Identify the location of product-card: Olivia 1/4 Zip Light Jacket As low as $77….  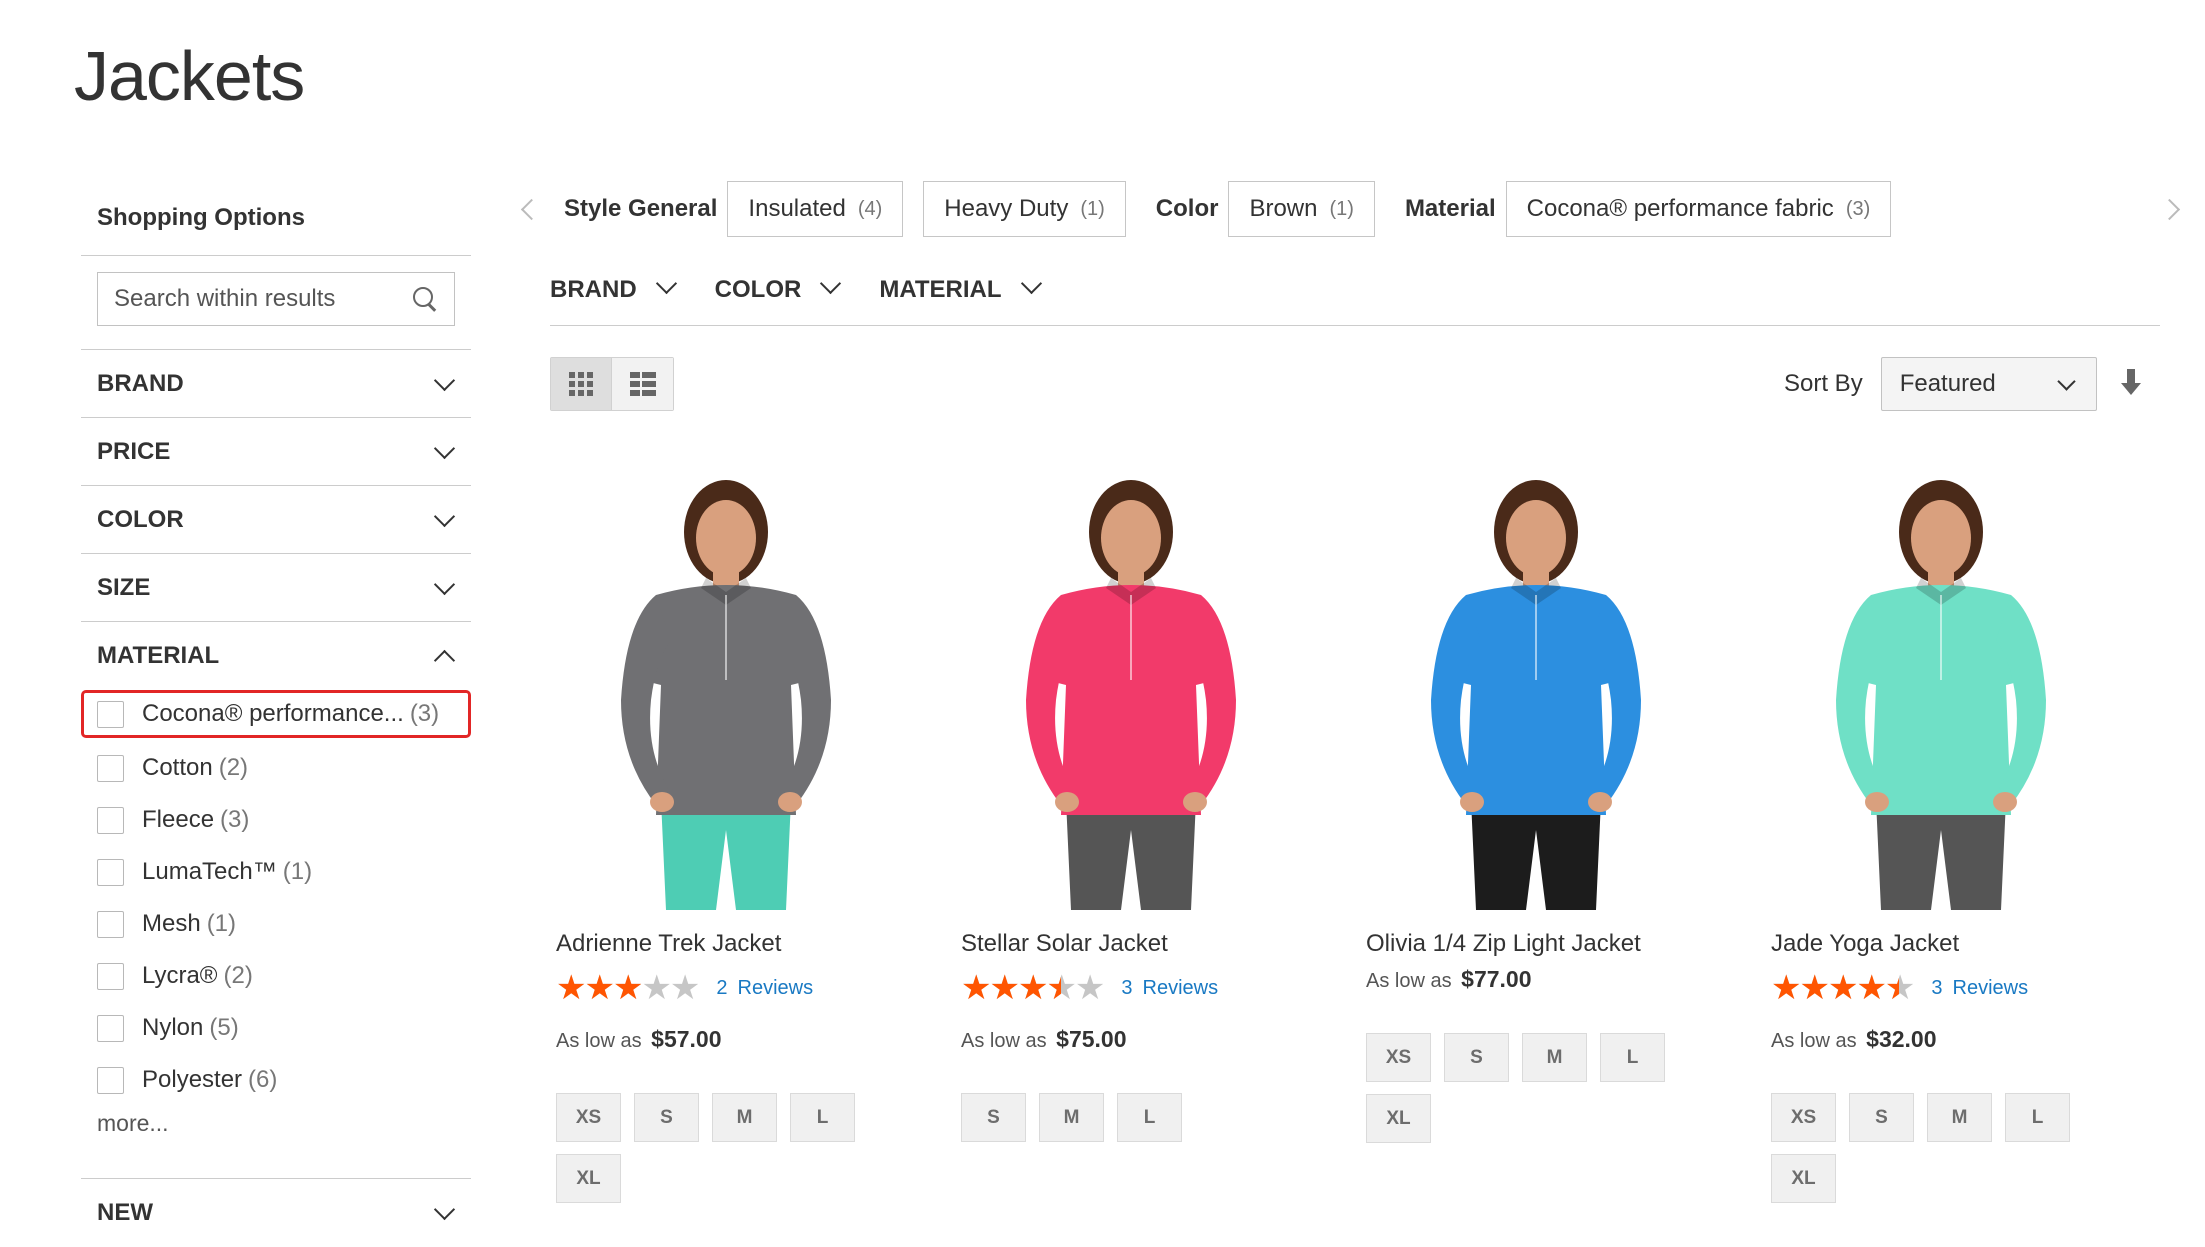
(1556, 806).